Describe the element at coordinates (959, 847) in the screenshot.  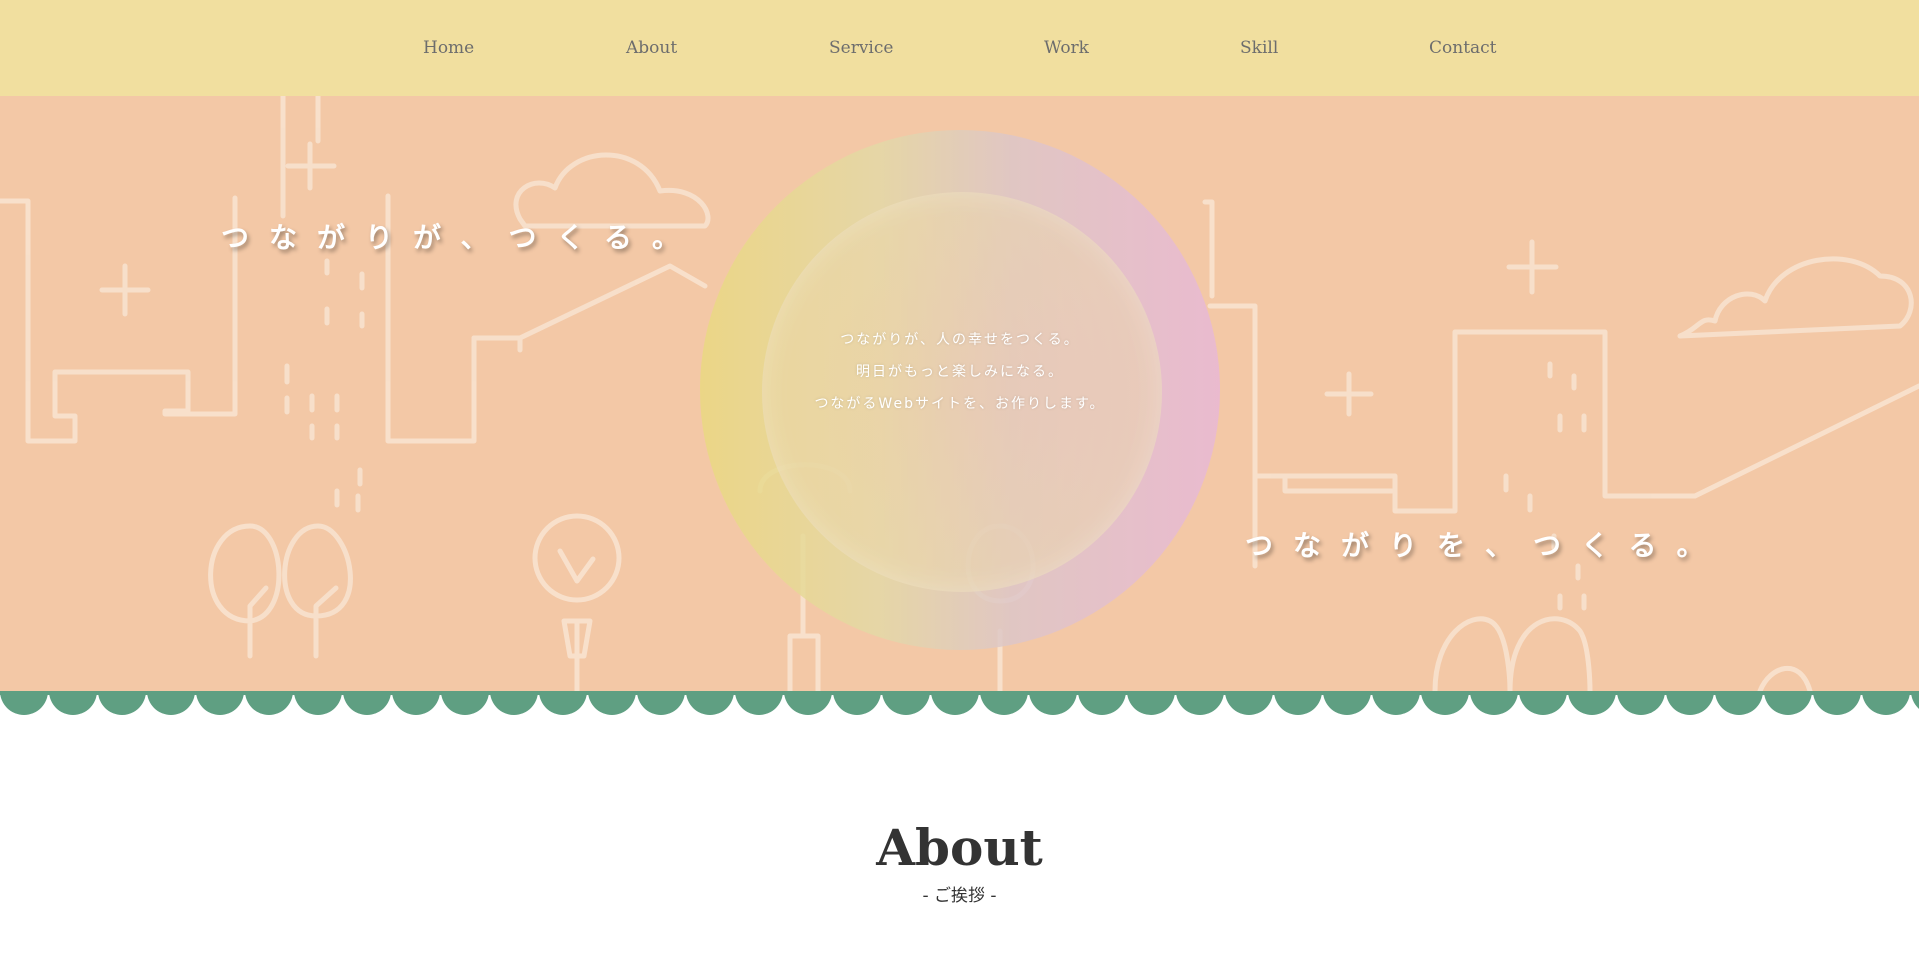
I see `about-title: About` at that location.